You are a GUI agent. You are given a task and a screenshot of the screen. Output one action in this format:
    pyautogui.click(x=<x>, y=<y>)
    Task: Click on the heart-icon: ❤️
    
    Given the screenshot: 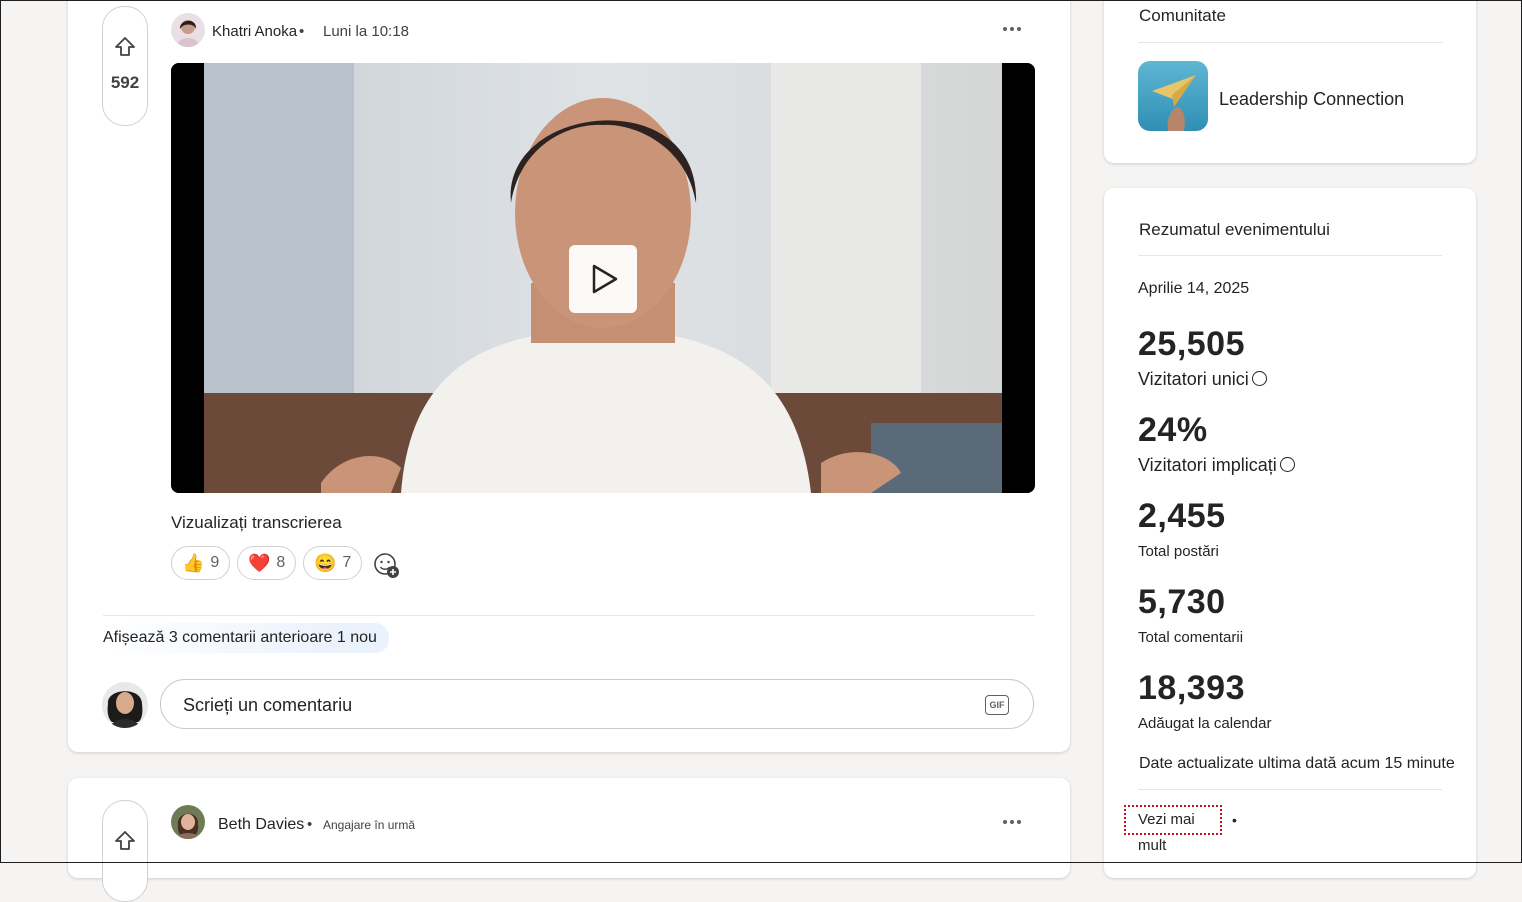 What is the action you would take?
    pyautogui.click(x=259, y=562)
    